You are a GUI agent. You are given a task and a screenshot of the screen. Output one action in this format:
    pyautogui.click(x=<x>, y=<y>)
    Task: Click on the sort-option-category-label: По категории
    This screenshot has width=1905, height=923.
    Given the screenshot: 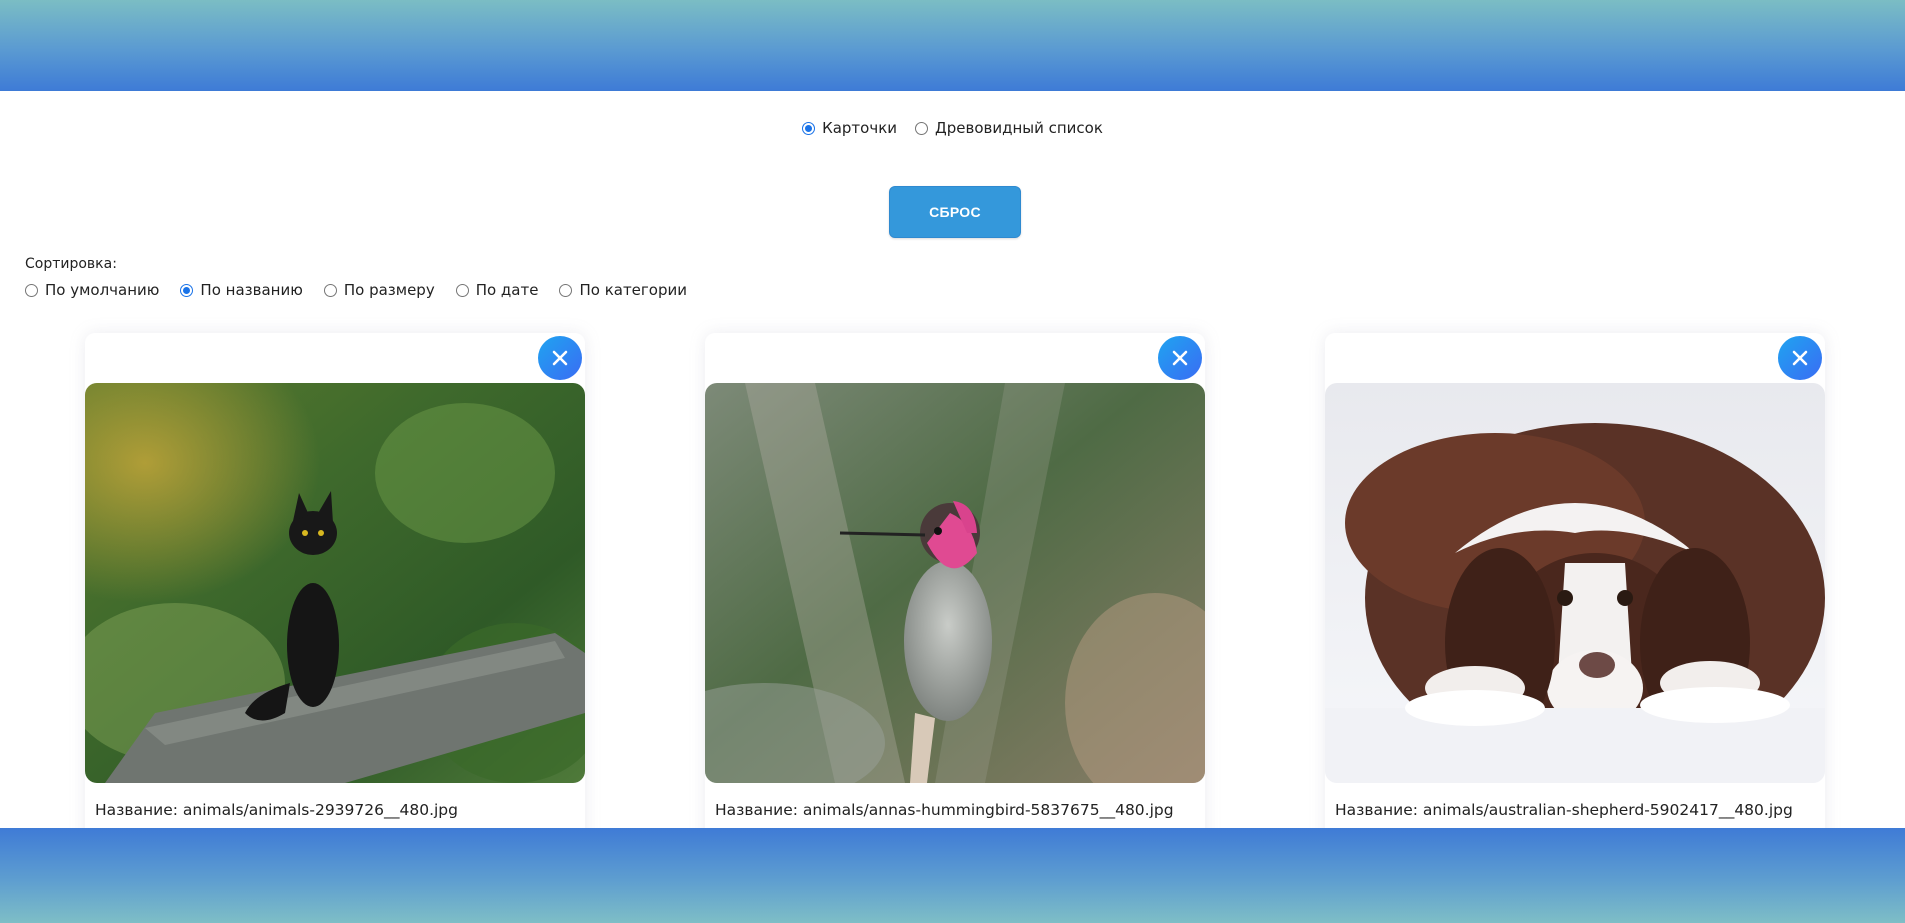 What is the action you would take?
    pyautogui.click(x=633, y=290)
    